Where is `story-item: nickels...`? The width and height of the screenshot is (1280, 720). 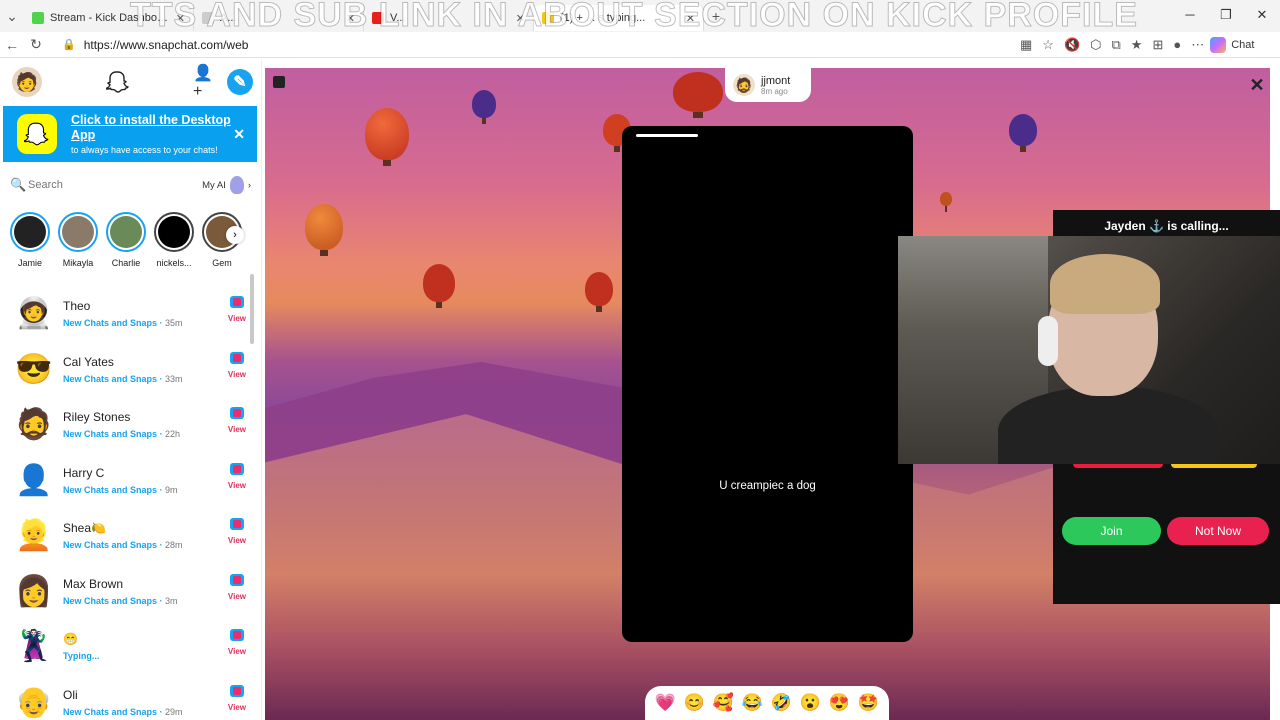 story-item: nickels... is located at coordinates (174, 242).